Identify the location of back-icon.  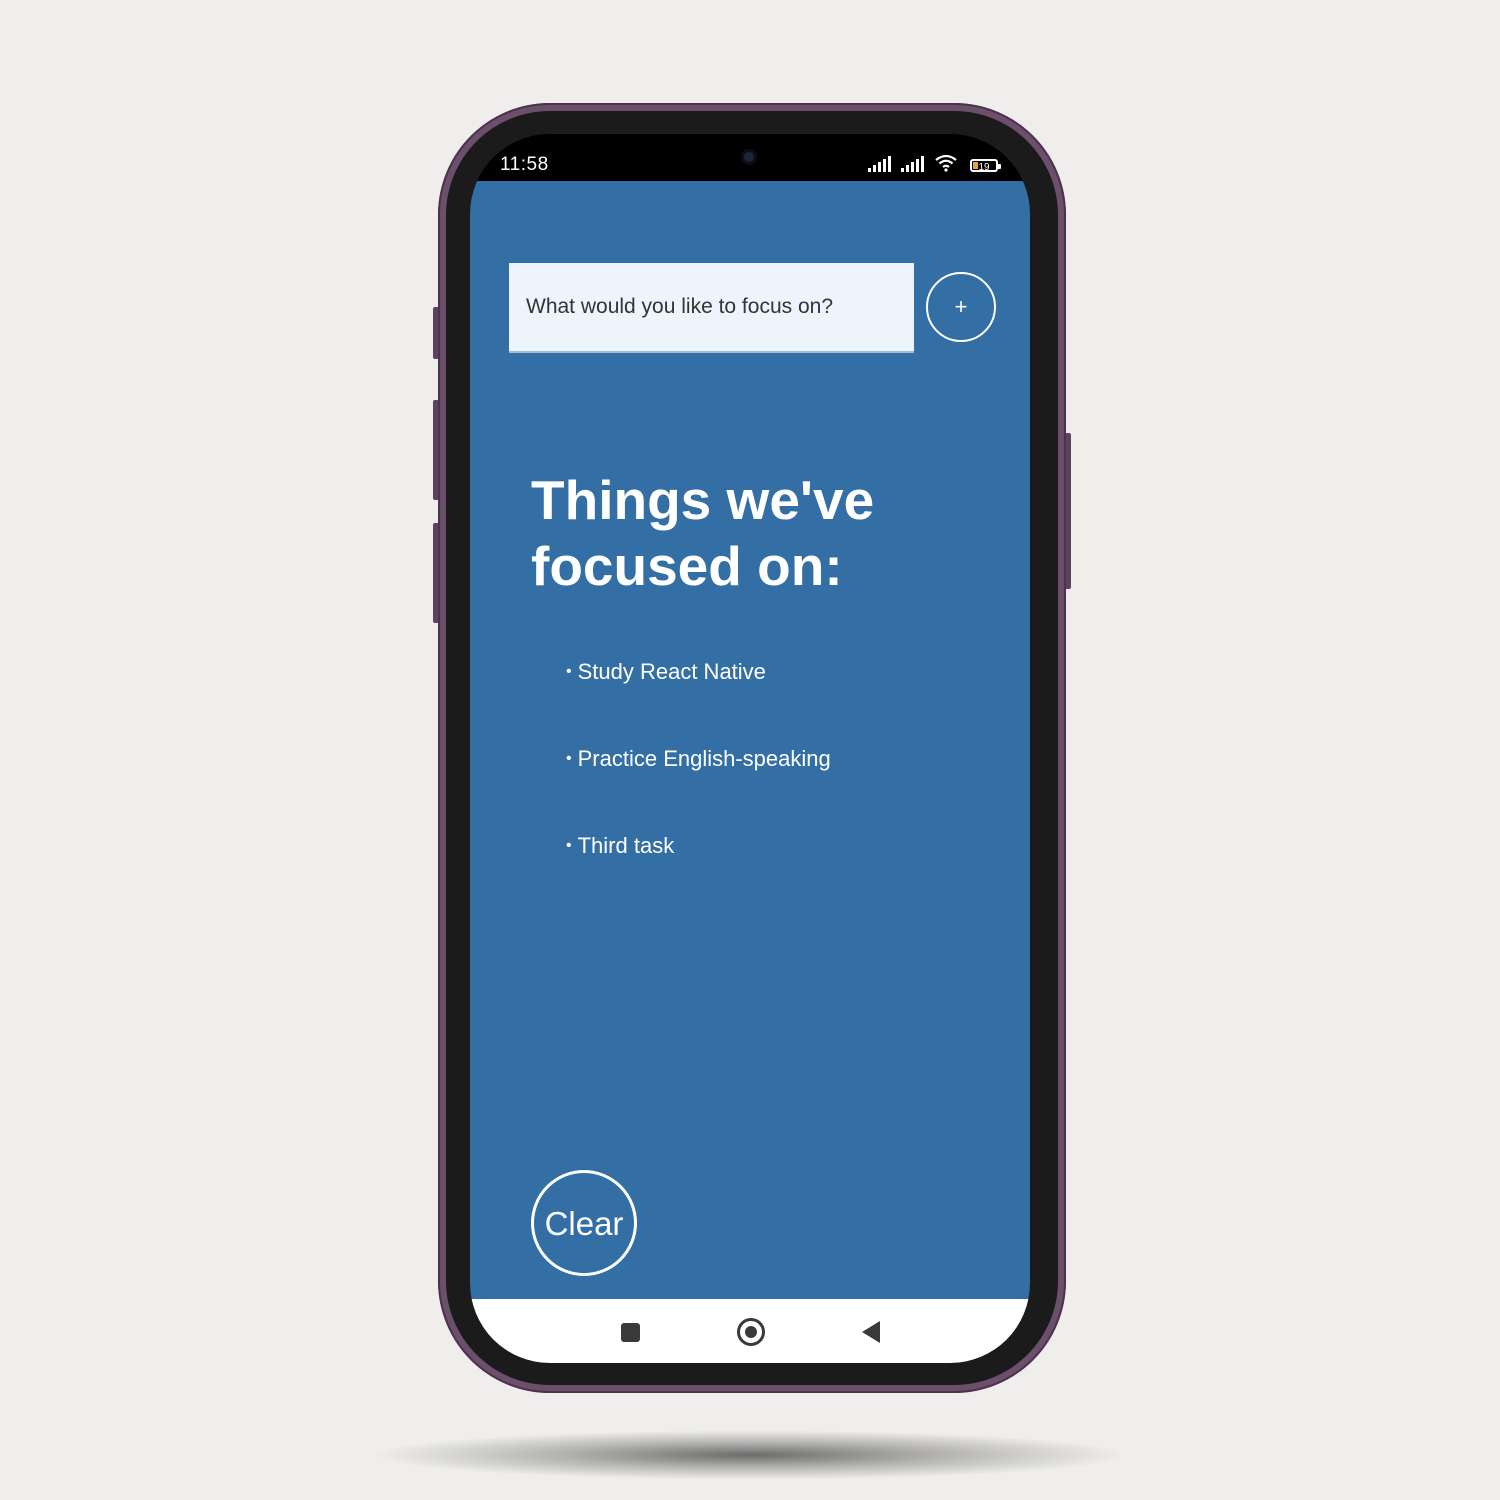
(871, 1332).